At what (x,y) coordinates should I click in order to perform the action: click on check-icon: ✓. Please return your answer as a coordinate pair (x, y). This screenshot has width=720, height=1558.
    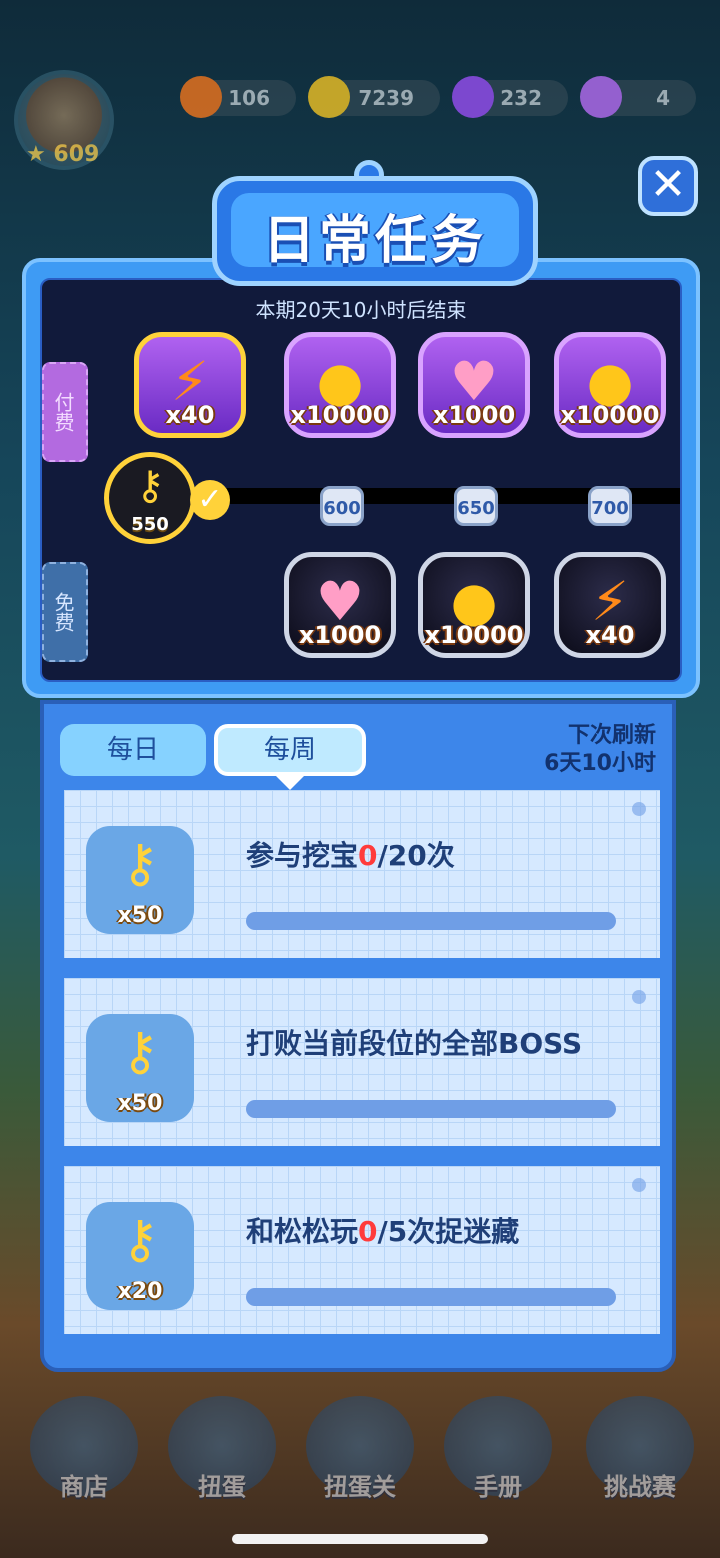
    Looking at the image, I should click on (210, 500).